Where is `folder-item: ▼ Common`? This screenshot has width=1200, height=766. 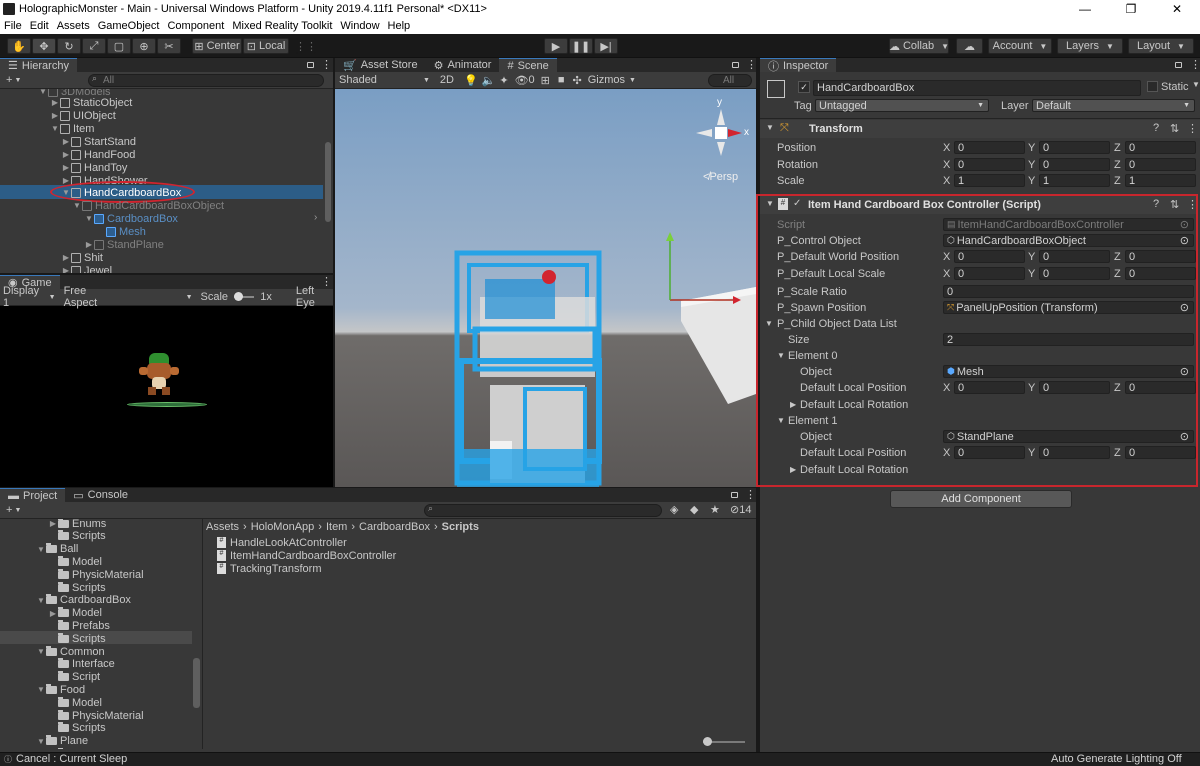
folder-item: ▼ Common is located at coordinates (70, 651).